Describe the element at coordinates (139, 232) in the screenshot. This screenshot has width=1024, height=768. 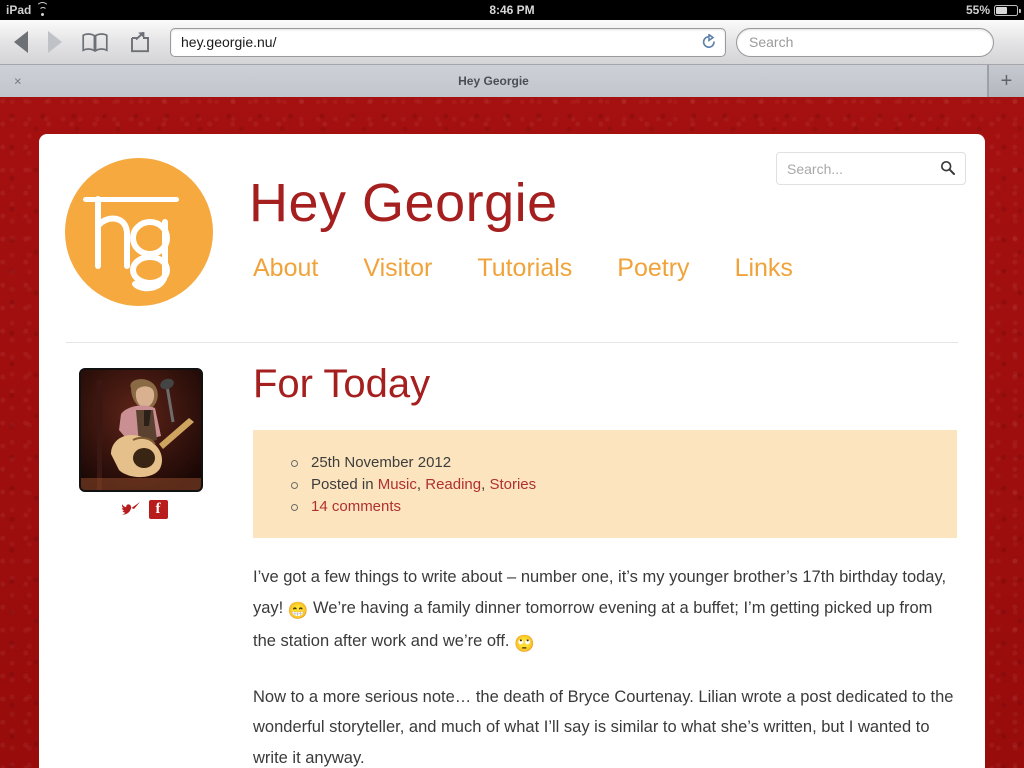
I see `hg-monogram-logo` at that location.